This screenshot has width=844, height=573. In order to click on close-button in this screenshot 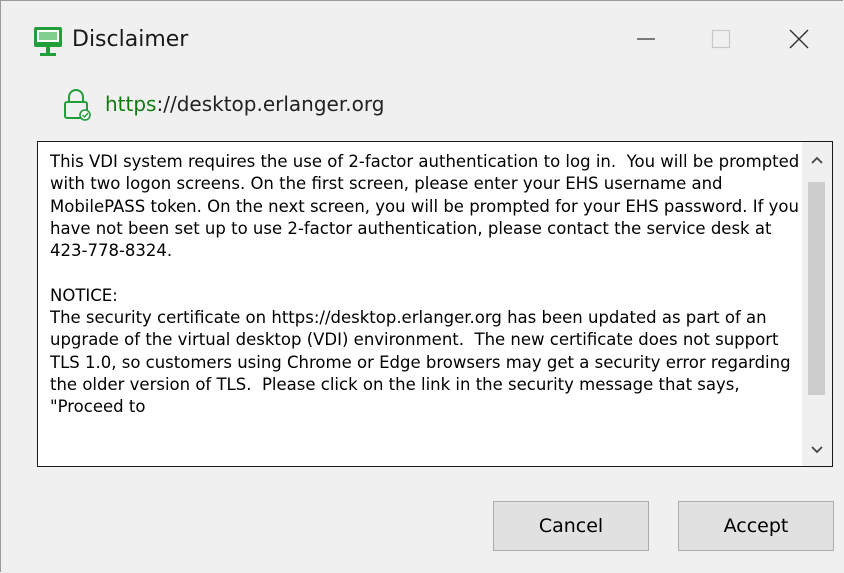, I will do `click(799, 41)`.